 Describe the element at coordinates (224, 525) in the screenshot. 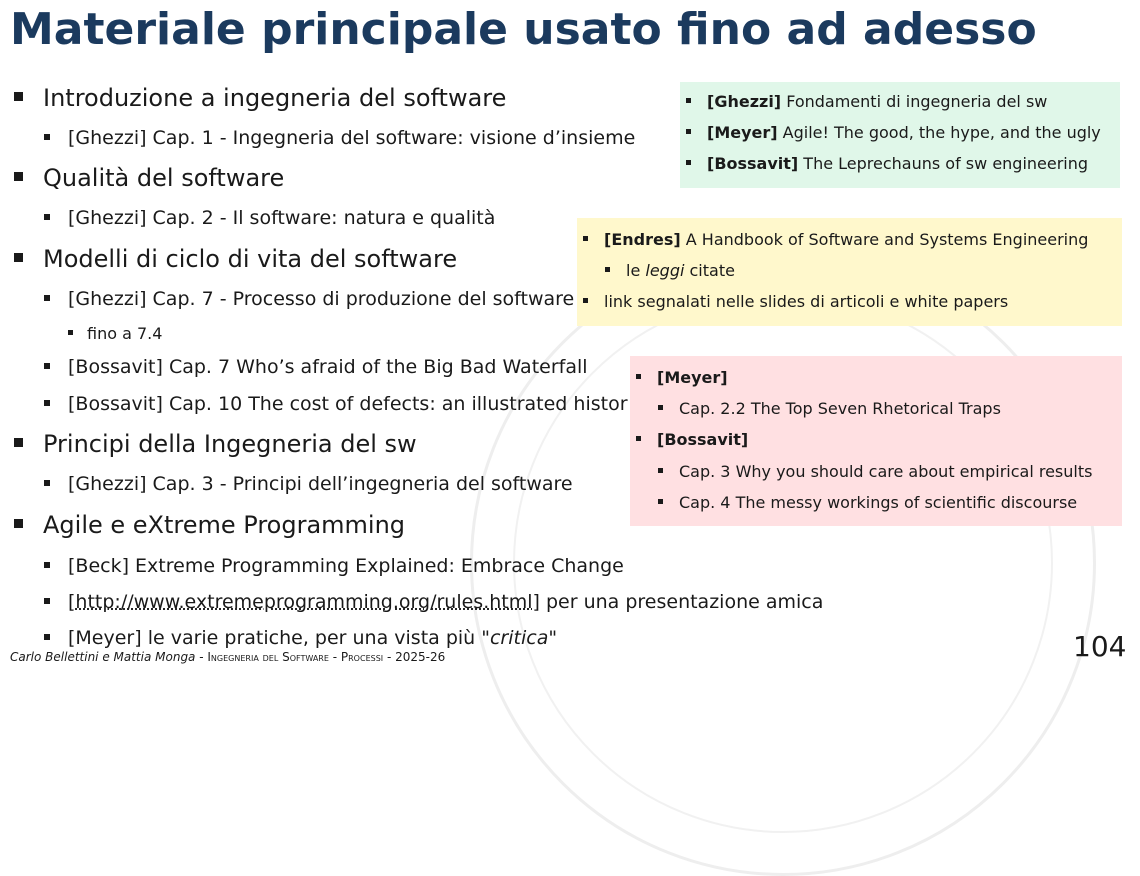

I see `list-item-text: Agile e eXtreme Programming` at that location.